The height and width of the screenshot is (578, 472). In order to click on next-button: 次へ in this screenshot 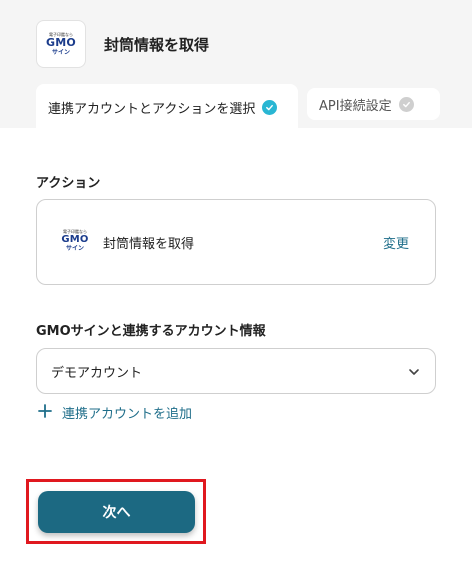, I will do `click(116, 512)`.